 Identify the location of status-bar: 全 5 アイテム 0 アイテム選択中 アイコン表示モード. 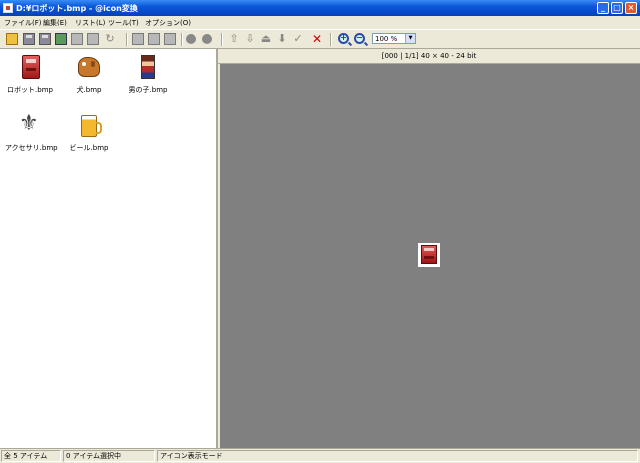
(320, 455).